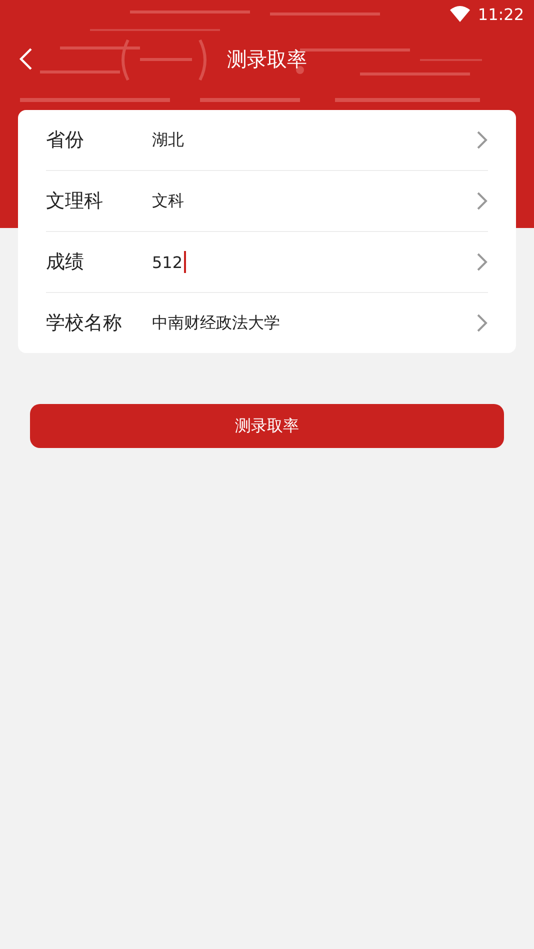 The height and width of the screenshot is (949, 534). What do you see at coordinates (501, 14) in the screenshot?
I see `status-time: 11:22` at bounding box center [501, 14].